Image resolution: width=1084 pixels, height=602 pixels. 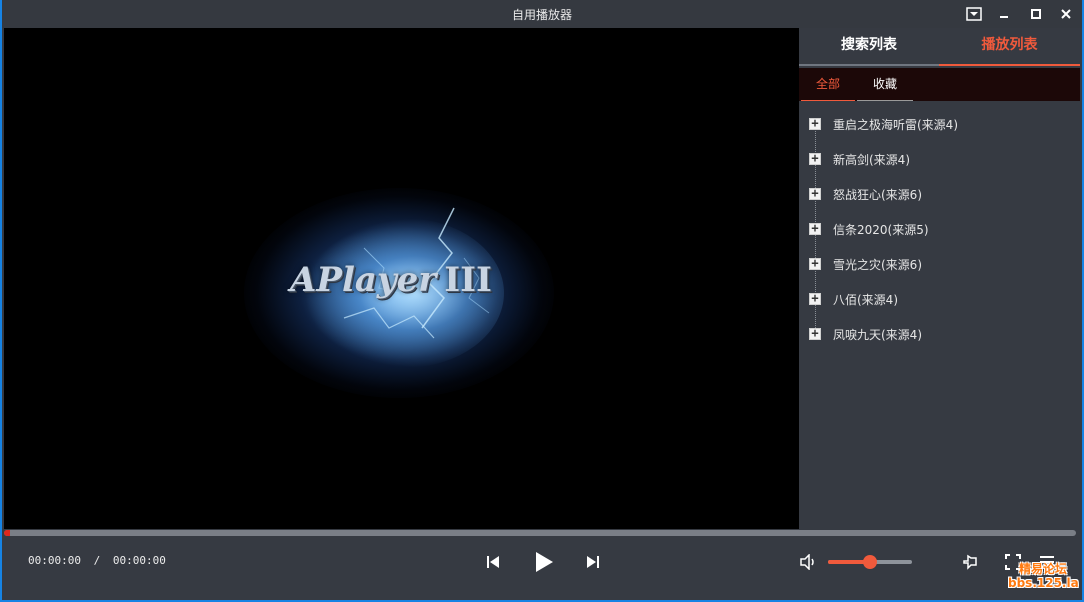 What do you see at coordinates (877, 335) in the screenshot?
I see `list-item-label: 凤唳九天(来源4)` at bounding box center [877, 335].